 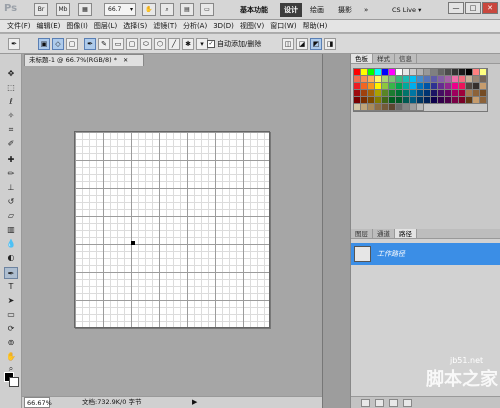 I want to click on rectangle-shape-icon: ▭, so click(x=118, y=44).